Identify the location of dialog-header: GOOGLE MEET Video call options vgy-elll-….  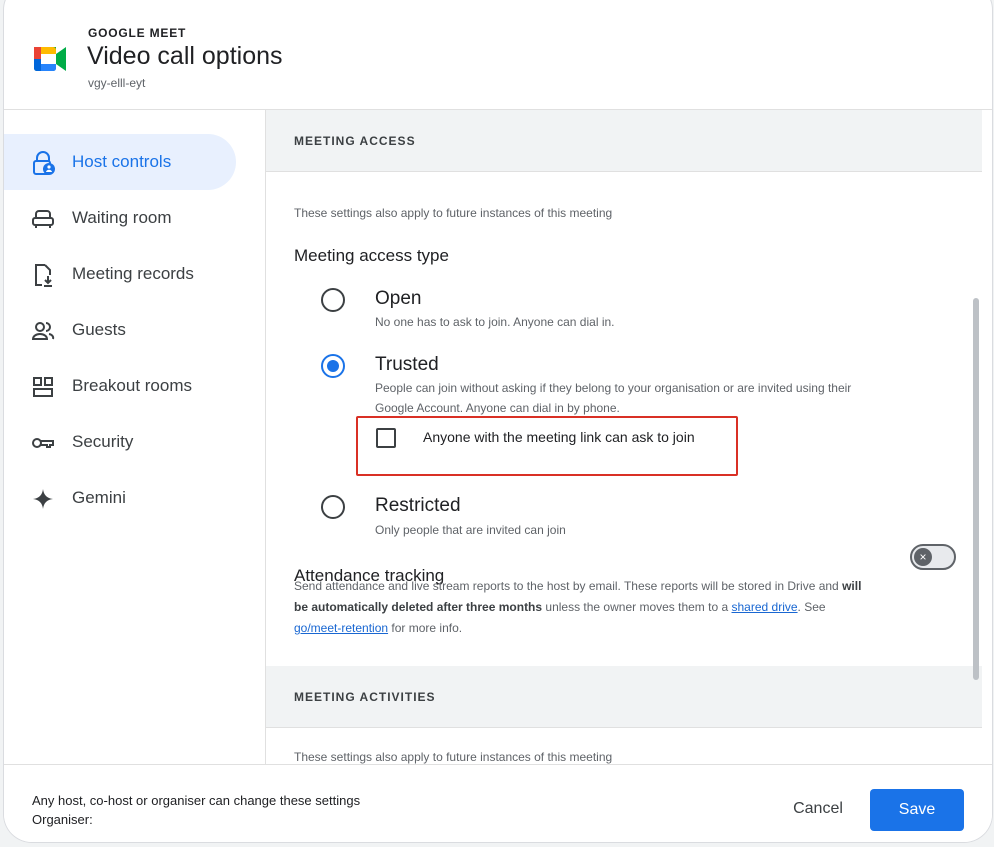
(498, 55).